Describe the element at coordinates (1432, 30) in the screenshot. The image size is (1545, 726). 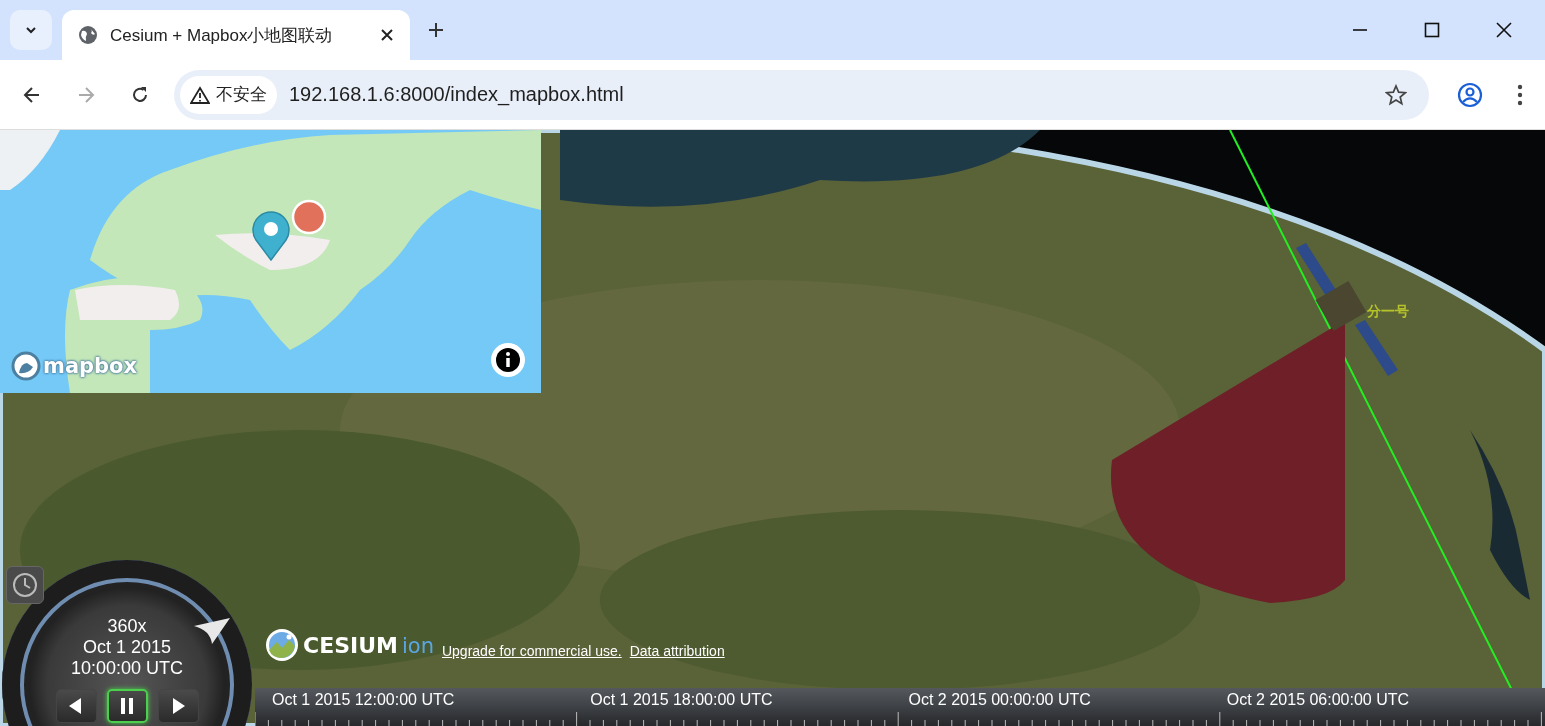
I see `maximize-icon` at that location.